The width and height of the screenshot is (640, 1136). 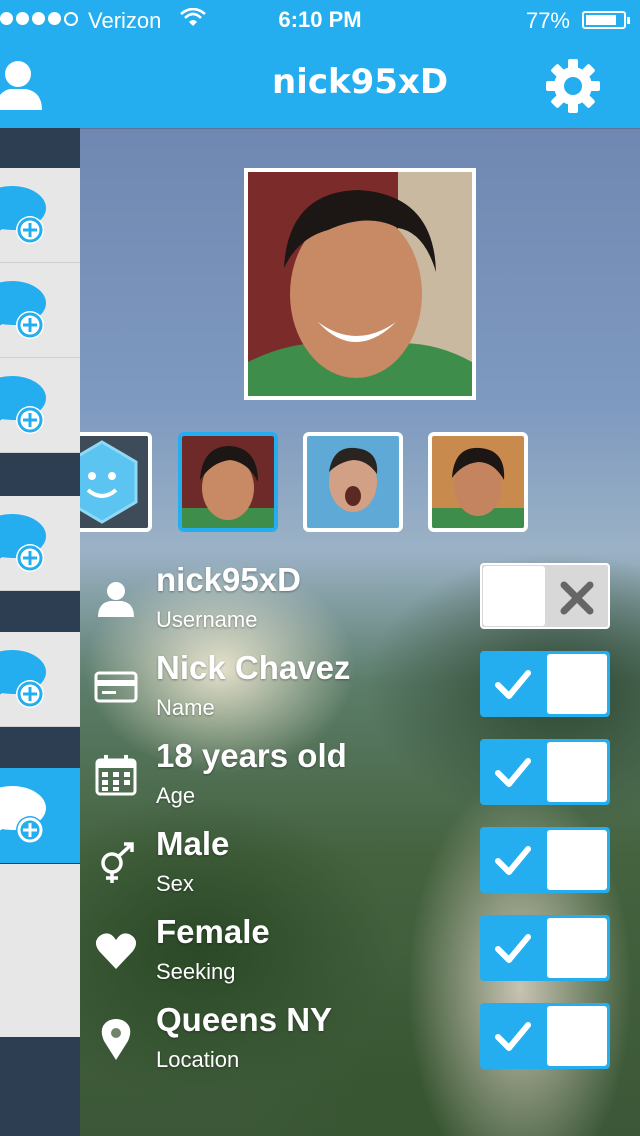 What do you see at coordinates (253, 667) in the screenshot?
I see `field-value: Nick Chavez` at bounding box center [253, 667].